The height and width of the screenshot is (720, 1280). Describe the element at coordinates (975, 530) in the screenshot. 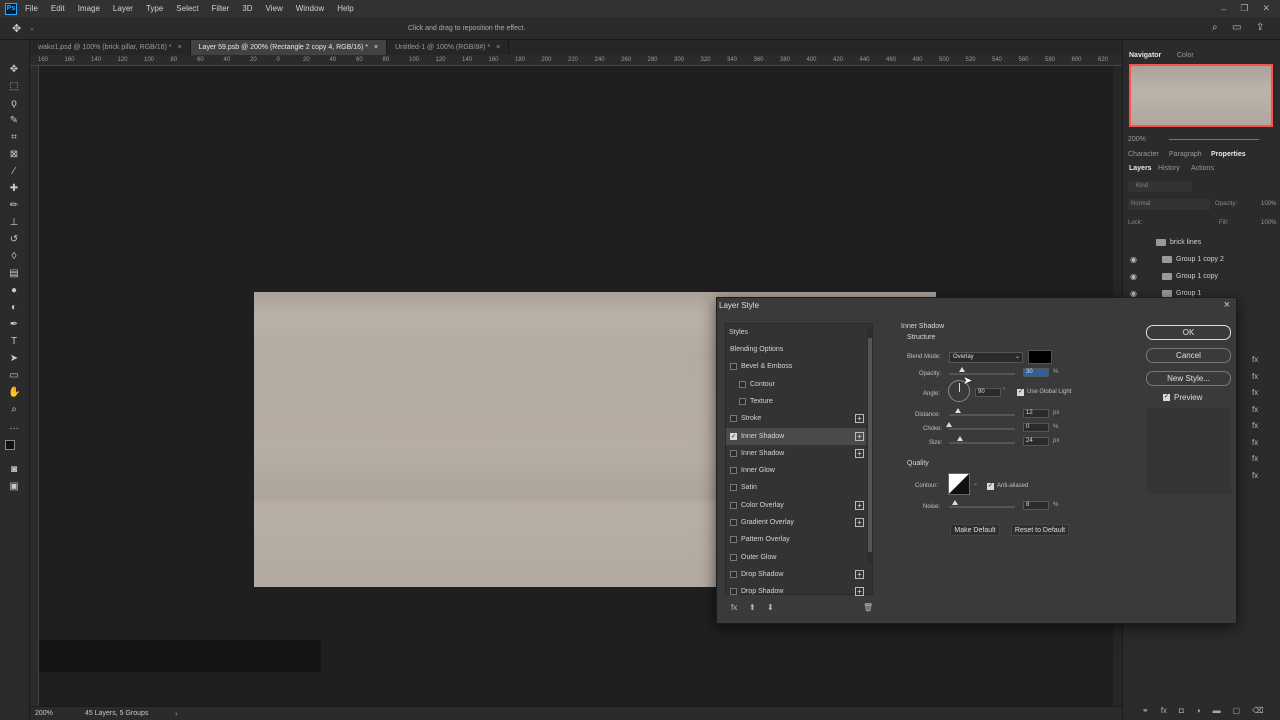

I see `make-default-button: Make Default` at that location.